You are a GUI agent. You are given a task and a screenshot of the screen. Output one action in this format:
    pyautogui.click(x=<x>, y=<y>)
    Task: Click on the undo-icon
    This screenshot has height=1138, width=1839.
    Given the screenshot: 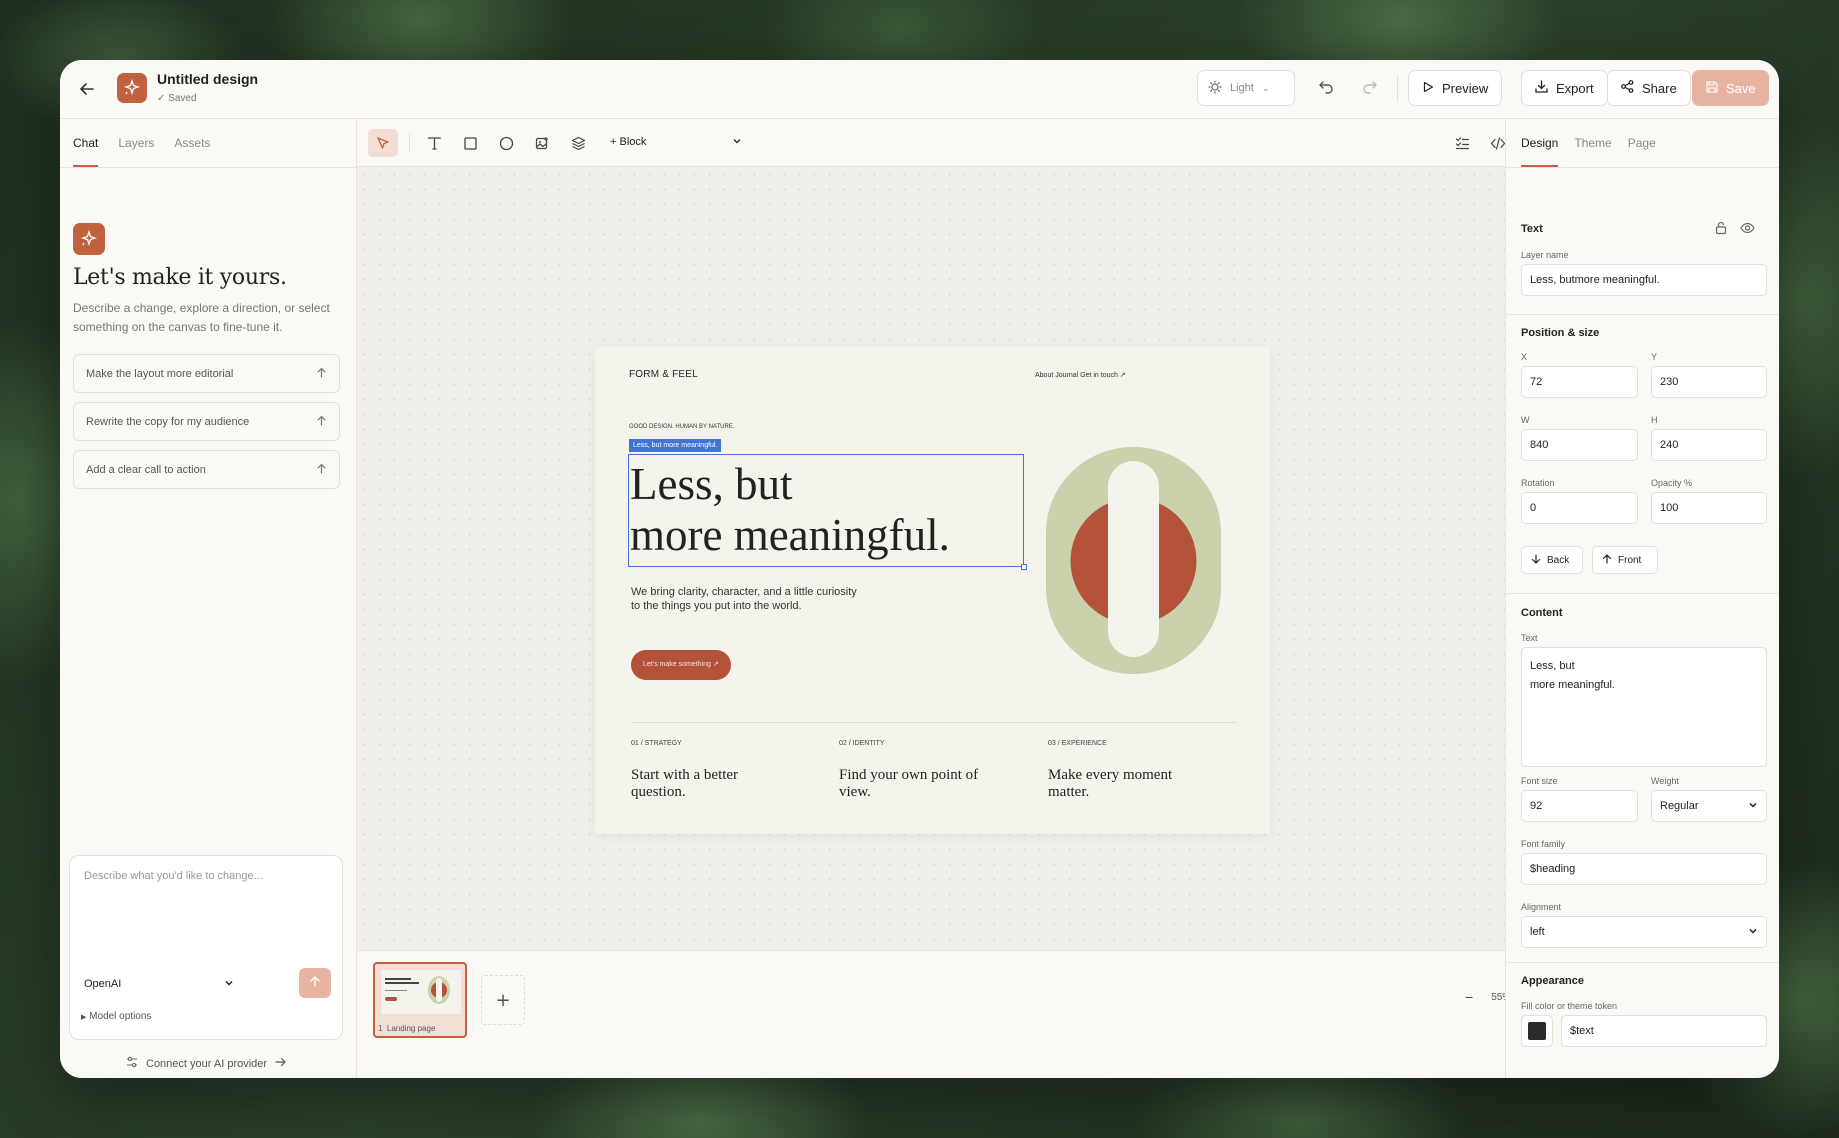 What is the action you would take?
    pyautogui.click(x=1326, y=88)
    